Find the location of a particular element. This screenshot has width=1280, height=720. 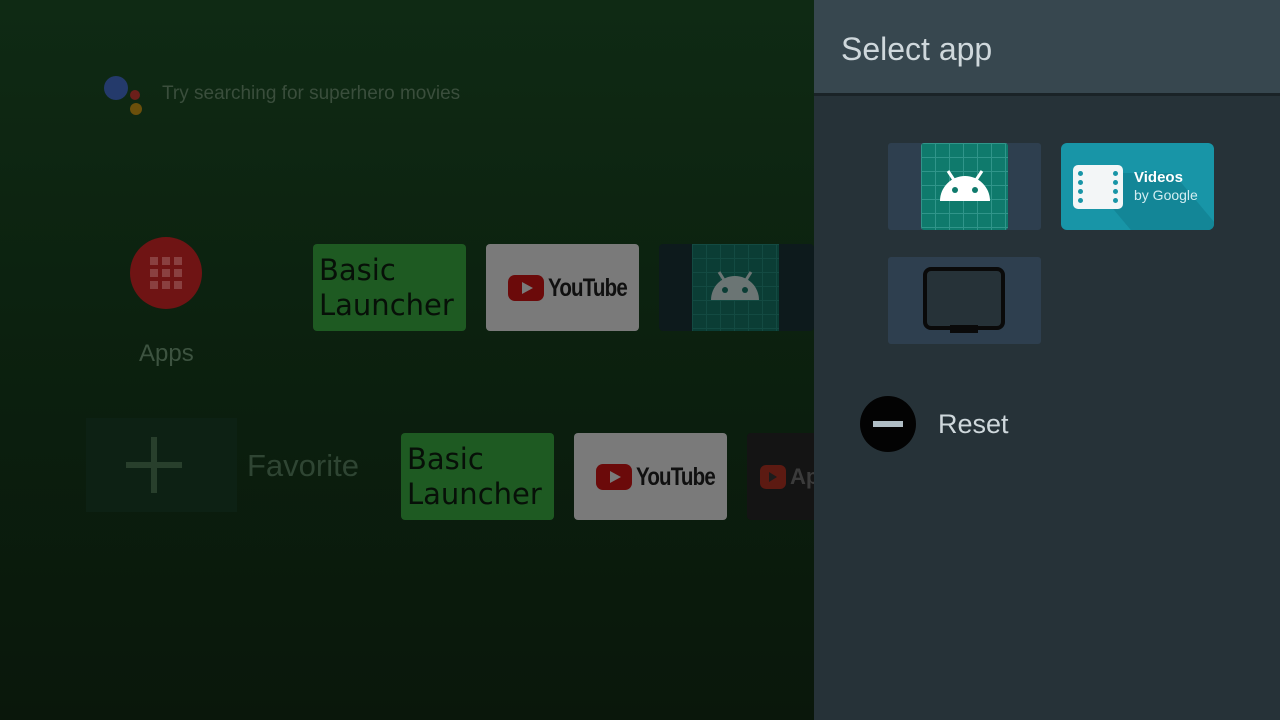

basic-launcher-tile: Basic Launcher is located at coordinates (389, 287).